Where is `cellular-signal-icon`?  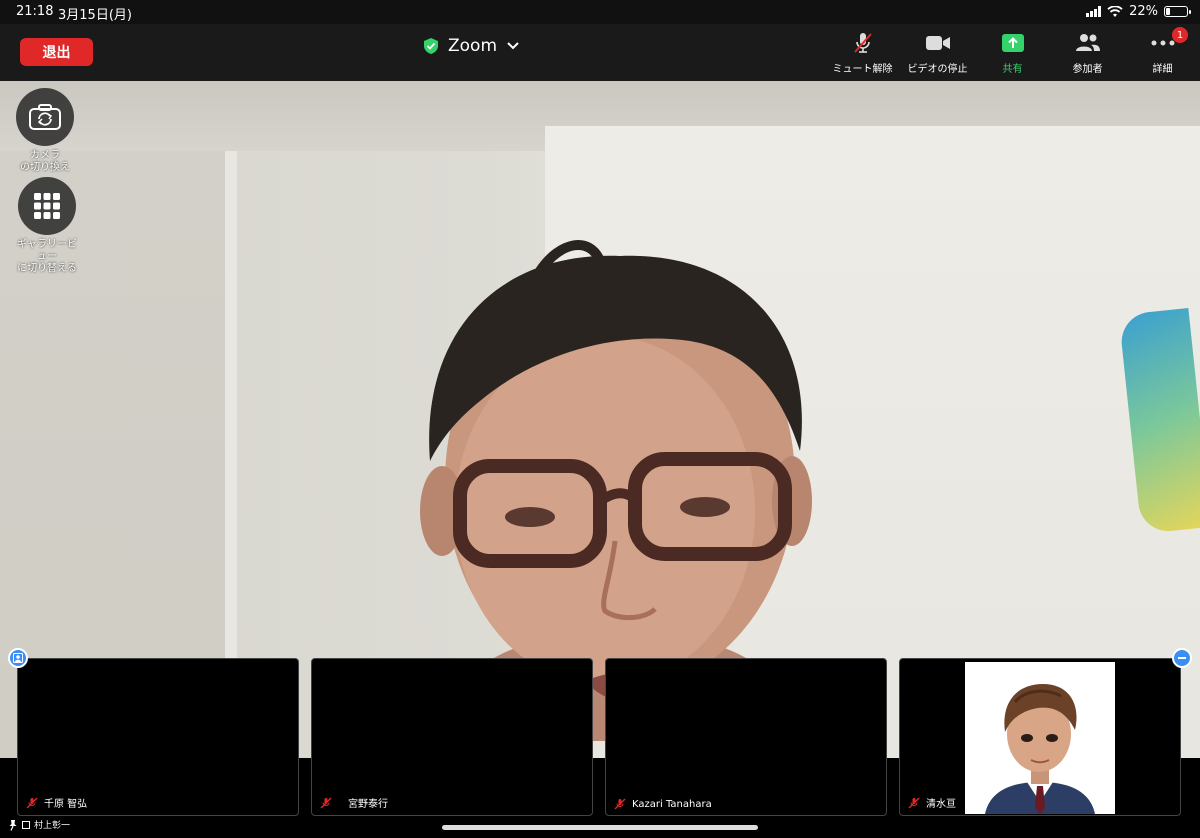 cellular-signal-icon is located at coordinates (1094, 11).